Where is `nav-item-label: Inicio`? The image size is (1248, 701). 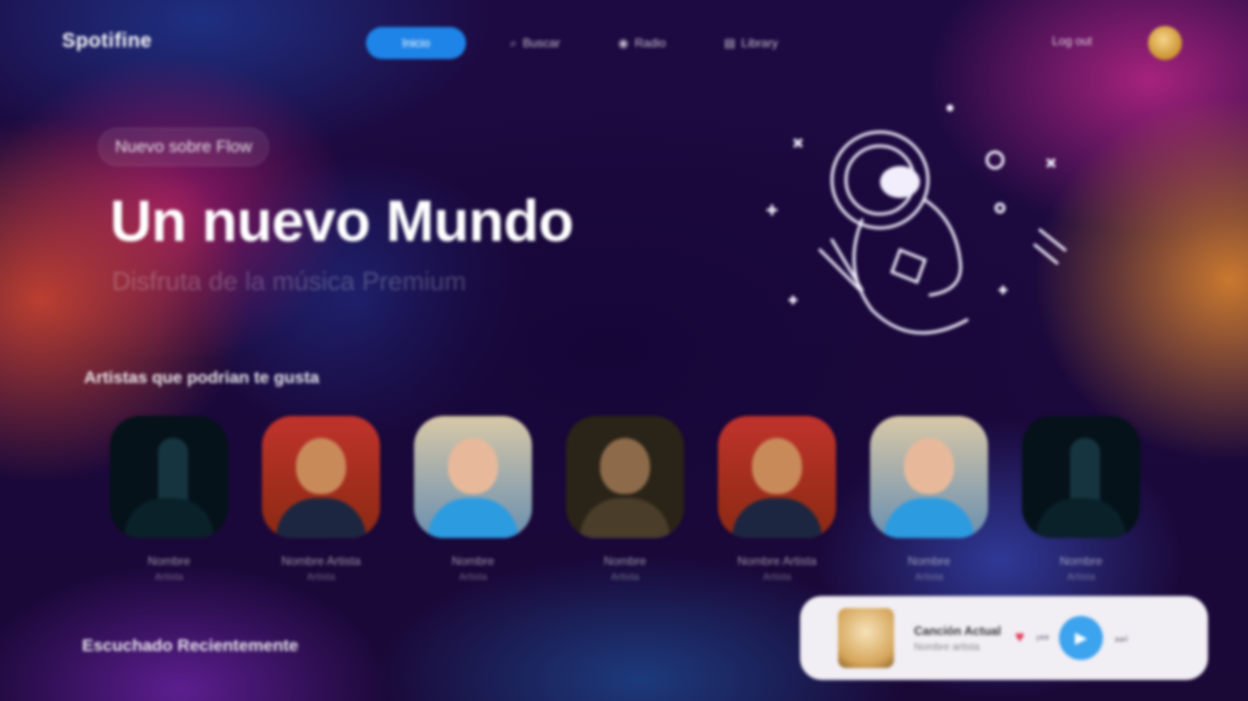
nav-item-label: Inicio is located at coordinates (415, 43).